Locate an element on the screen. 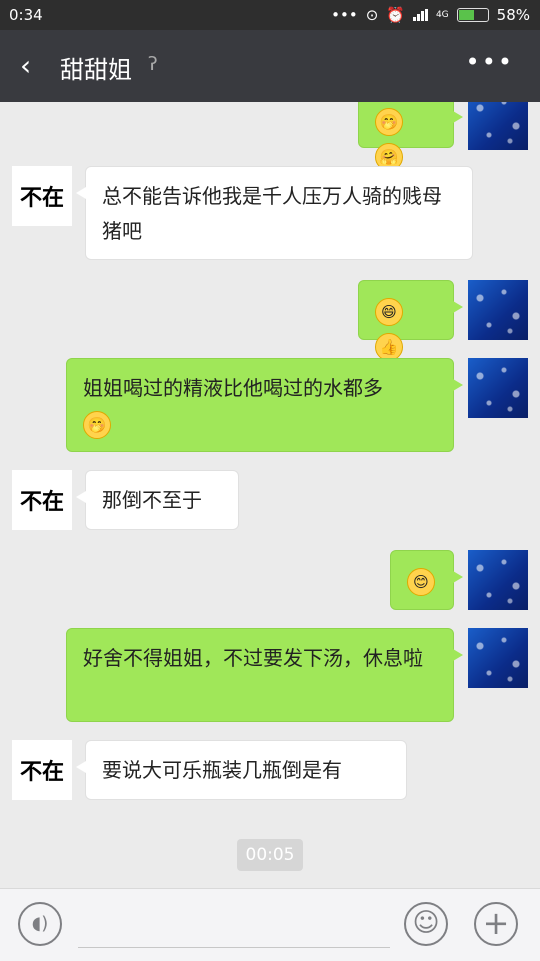  earpiece-mode-icon: ʔ is located at coordinates (153, 64).